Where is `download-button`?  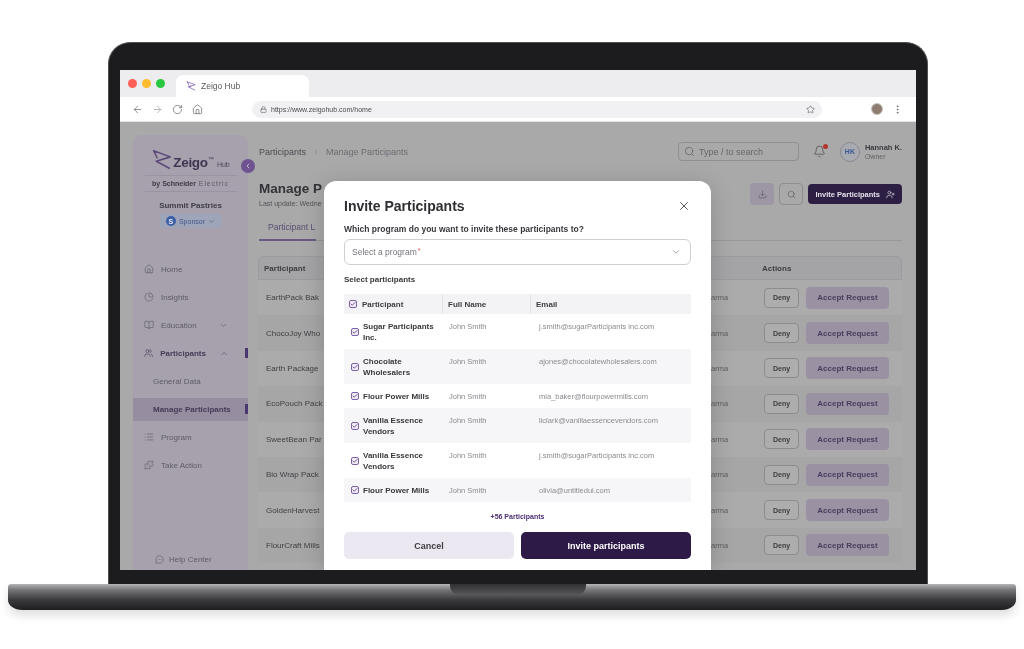
download-button is located at coordinates (762, 194).